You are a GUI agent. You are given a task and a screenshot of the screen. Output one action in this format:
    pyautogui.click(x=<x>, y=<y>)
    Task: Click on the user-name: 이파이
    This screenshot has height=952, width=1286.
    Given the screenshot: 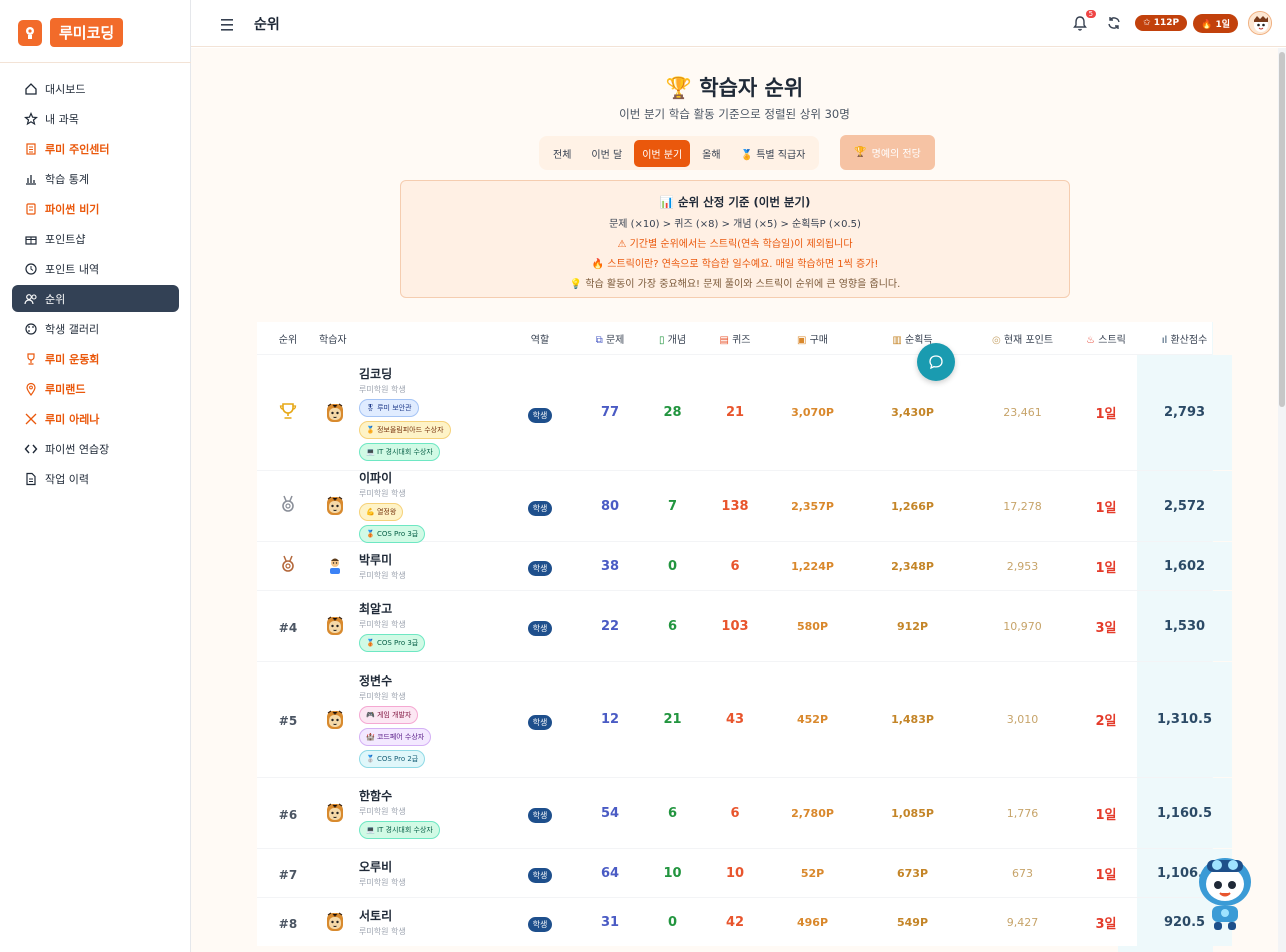 What is the action you would take?
    pyautogui.click(x=376, y=478)
    